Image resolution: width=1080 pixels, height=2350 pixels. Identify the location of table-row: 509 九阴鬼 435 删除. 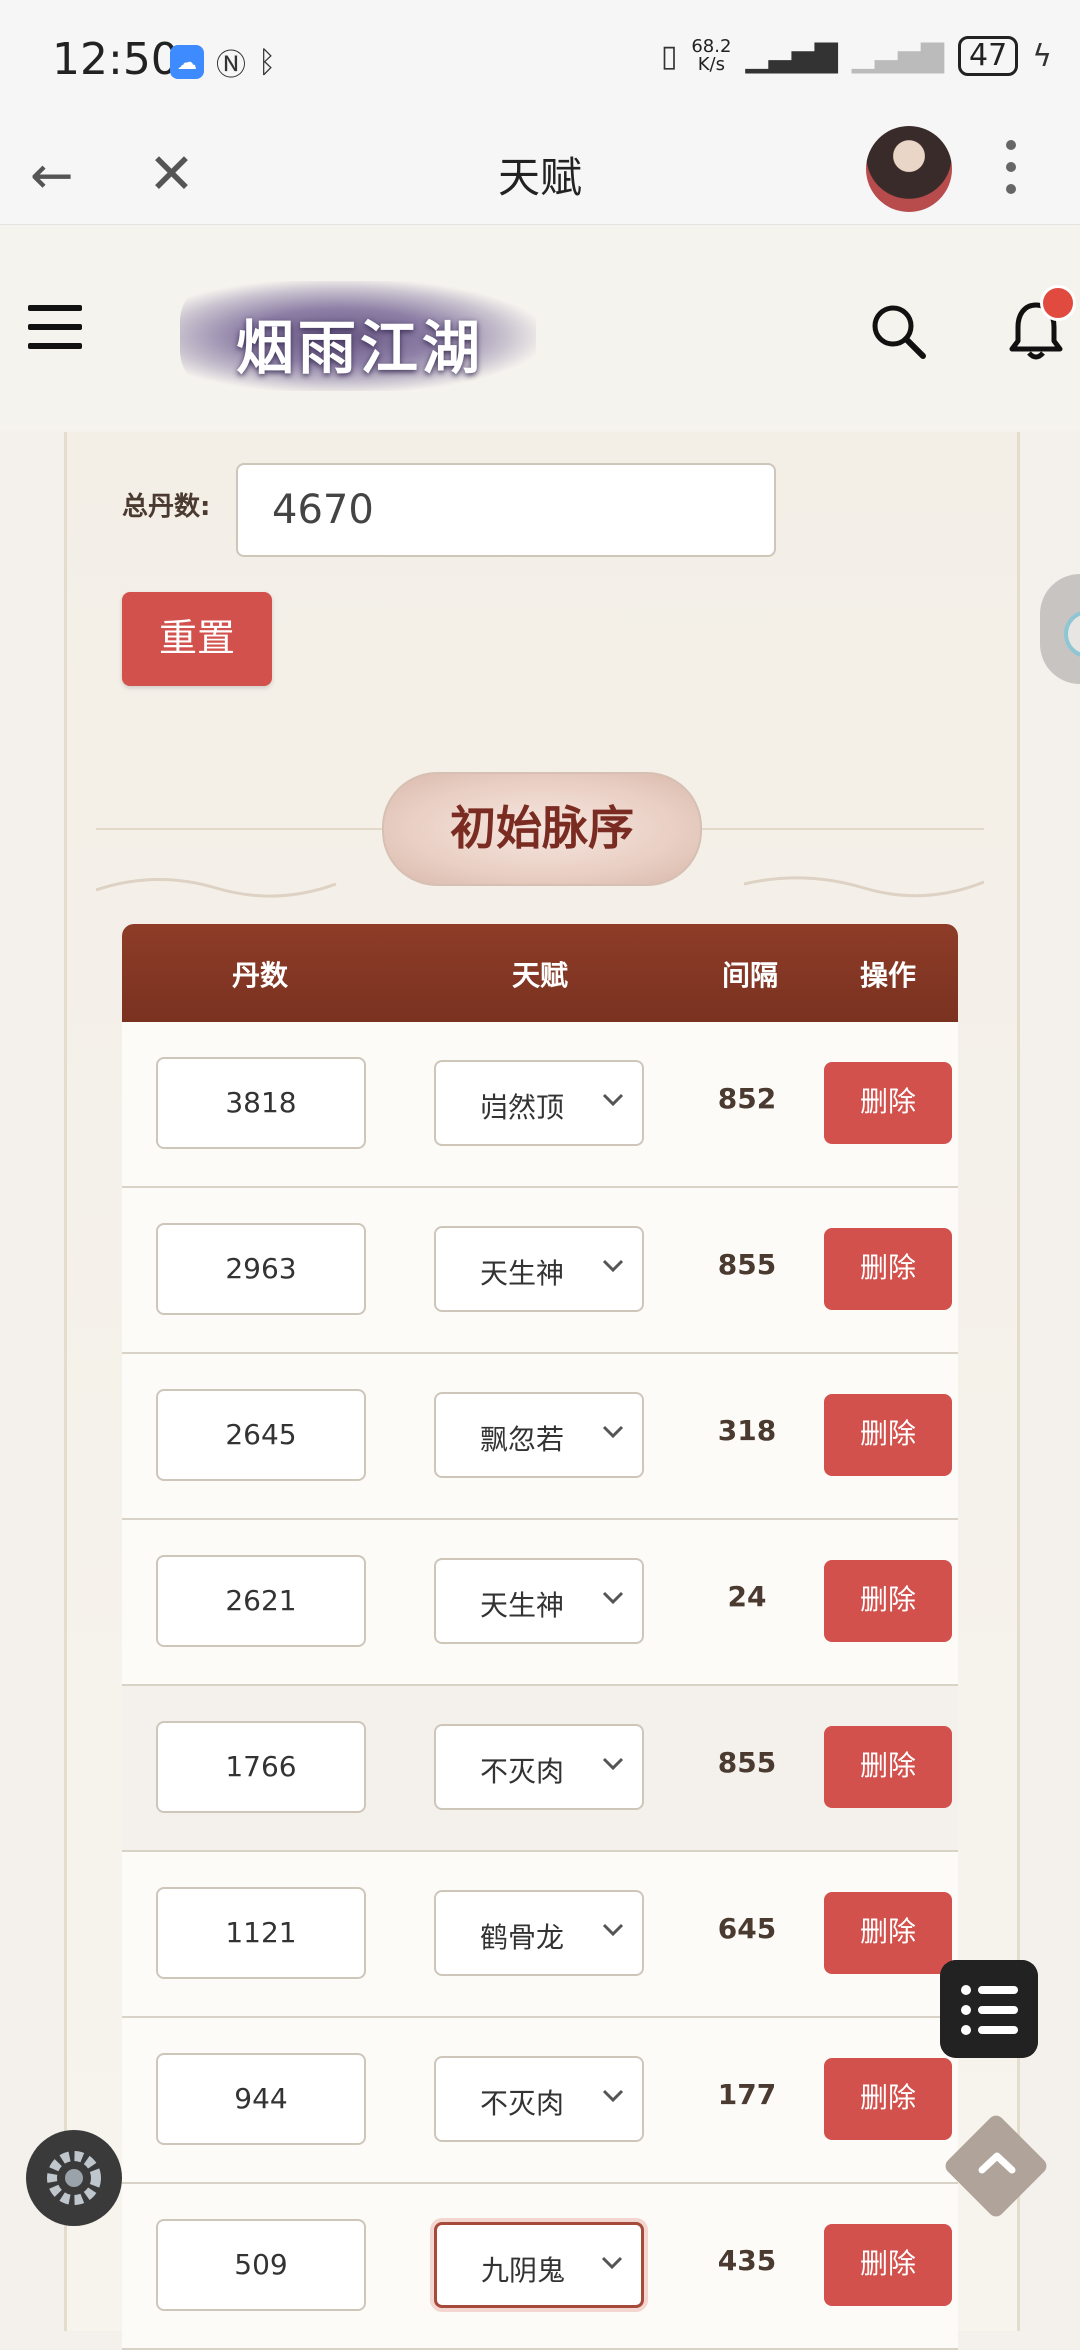
(540, 2267).